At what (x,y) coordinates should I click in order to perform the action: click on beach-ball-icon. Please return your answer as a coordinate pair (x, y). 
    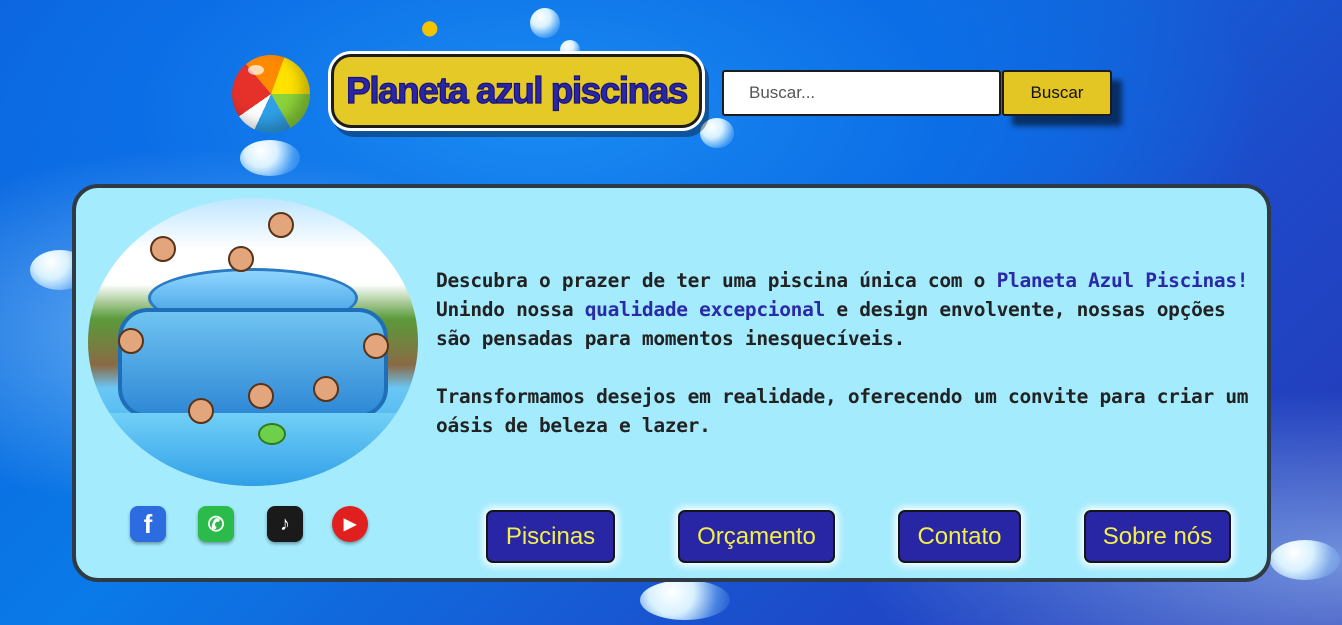
    Looking at the image, I should click on (271, 94).